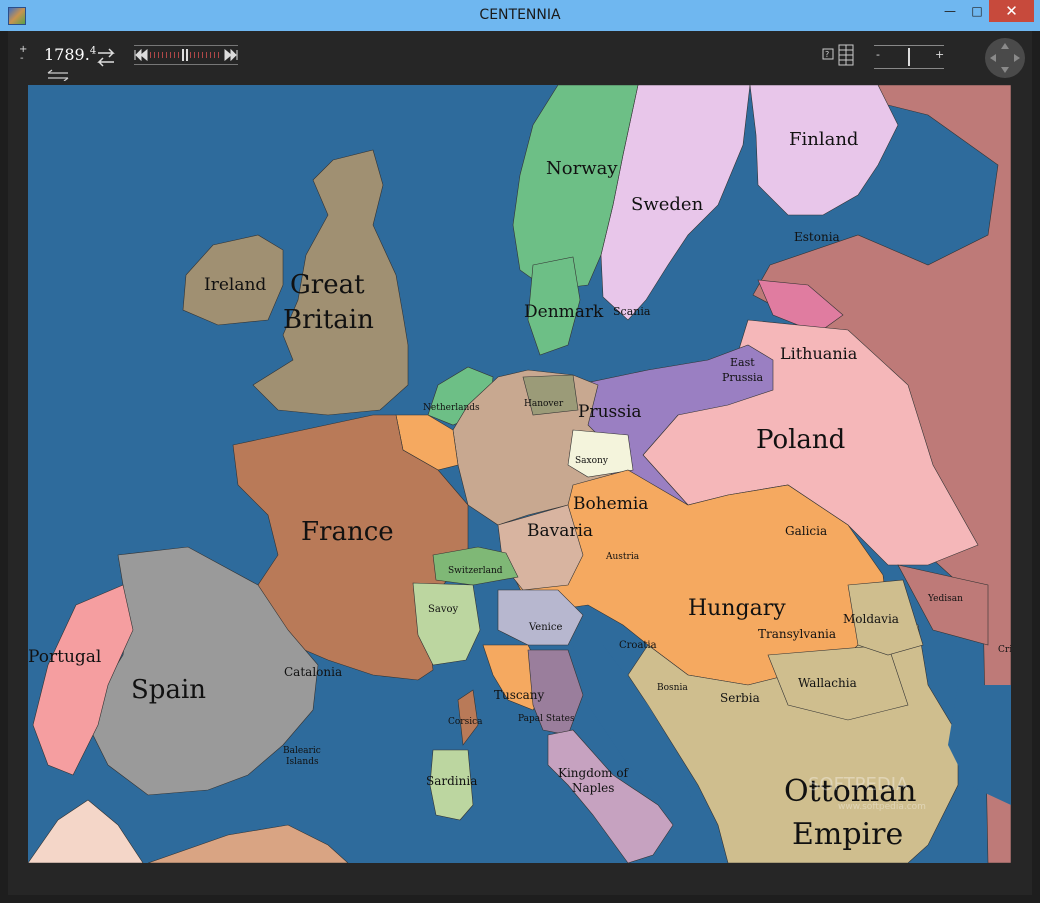 The image size is (1040, 903). What do you see at coordinates (67, 54) in the screenshot?
I see `year-value: 1789.` at bounding box center [67, 54].